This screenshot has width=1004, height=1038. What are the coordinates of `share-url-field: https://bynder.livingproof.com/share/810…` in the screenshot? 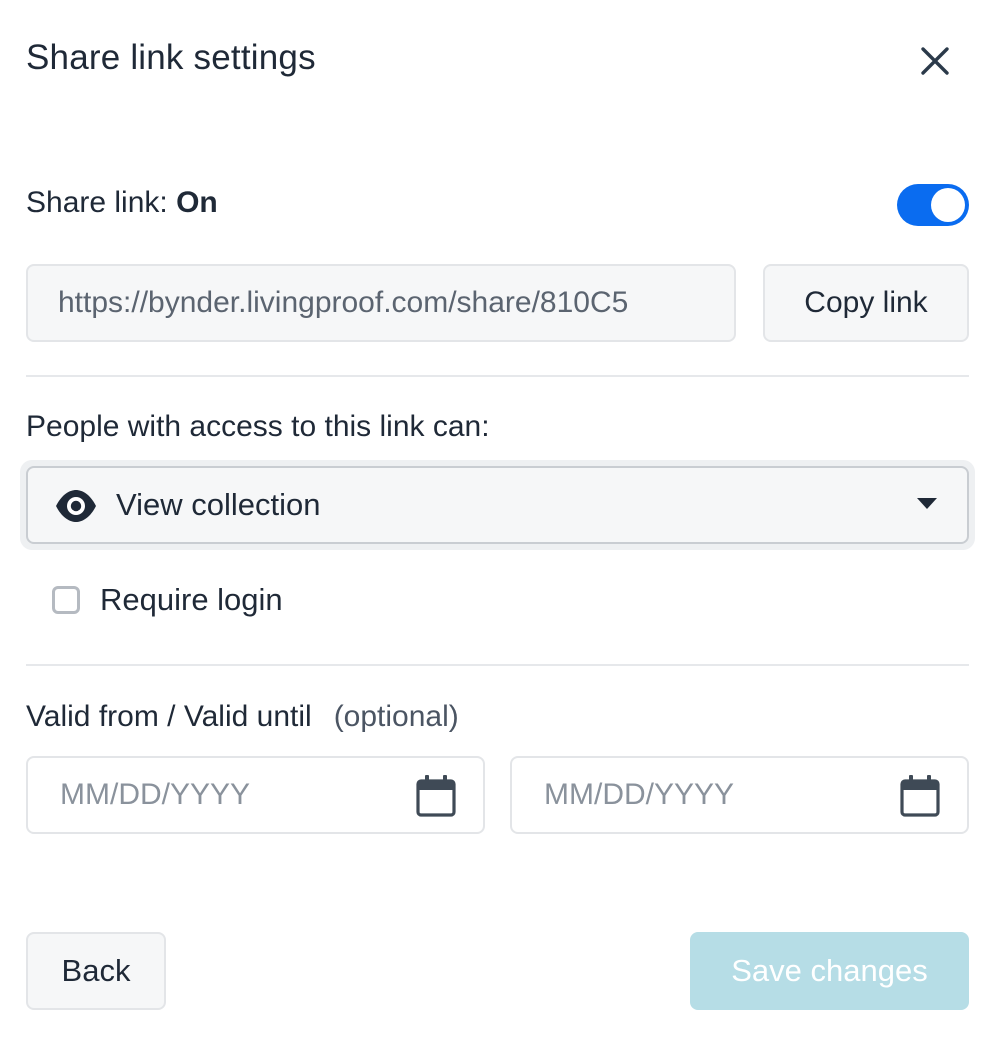 It's located at (381, 303).